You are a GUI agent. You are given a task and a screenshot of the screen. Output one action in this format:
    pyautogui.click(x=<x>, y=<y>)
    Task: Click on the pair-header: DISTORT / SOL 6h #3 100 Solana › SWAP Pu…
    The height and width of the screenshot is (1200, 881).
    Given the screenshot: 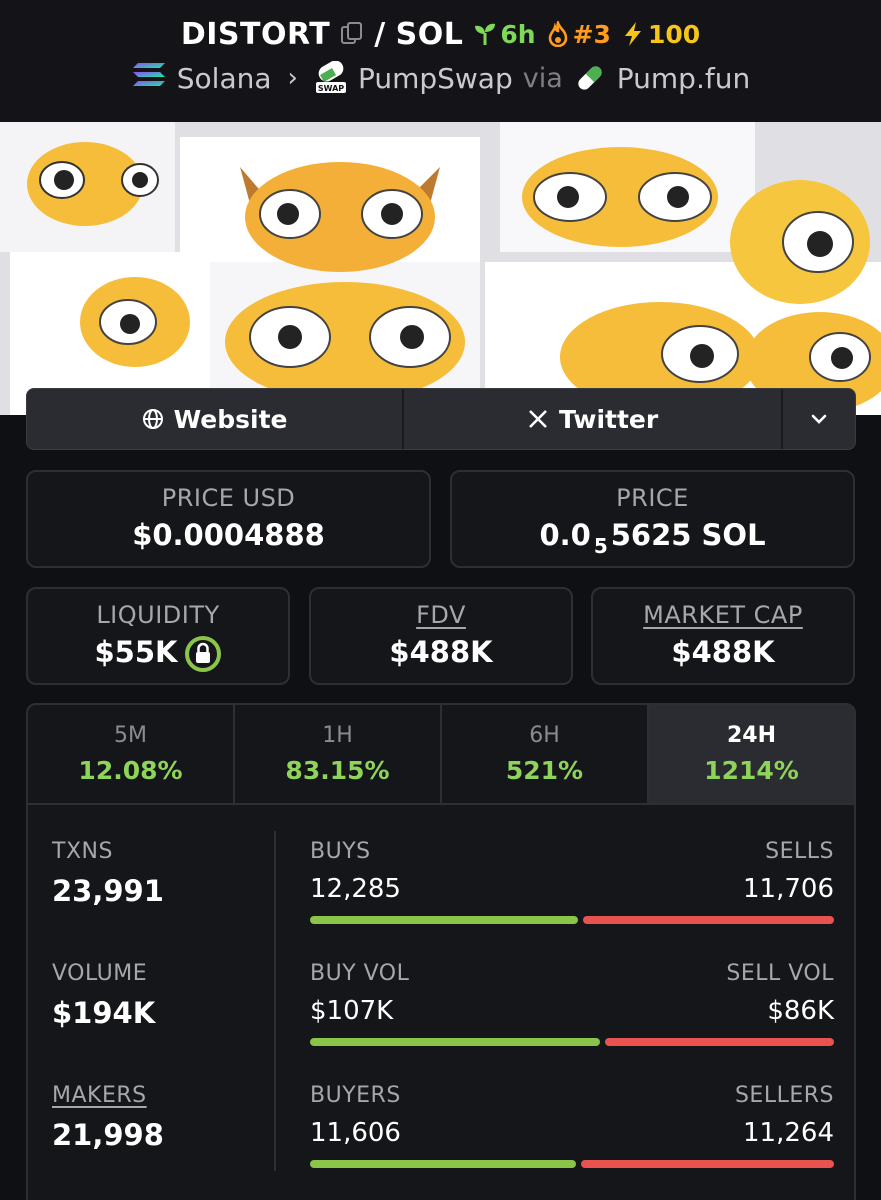 What is the action you would take?
    pyautogui.click(x=440, y=61)
    